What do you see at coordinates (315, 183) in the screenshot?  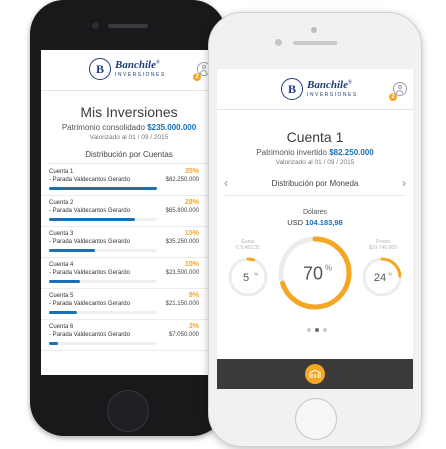 I see `section-title: Distribución por Moneda` at bounding box center [315, 183].